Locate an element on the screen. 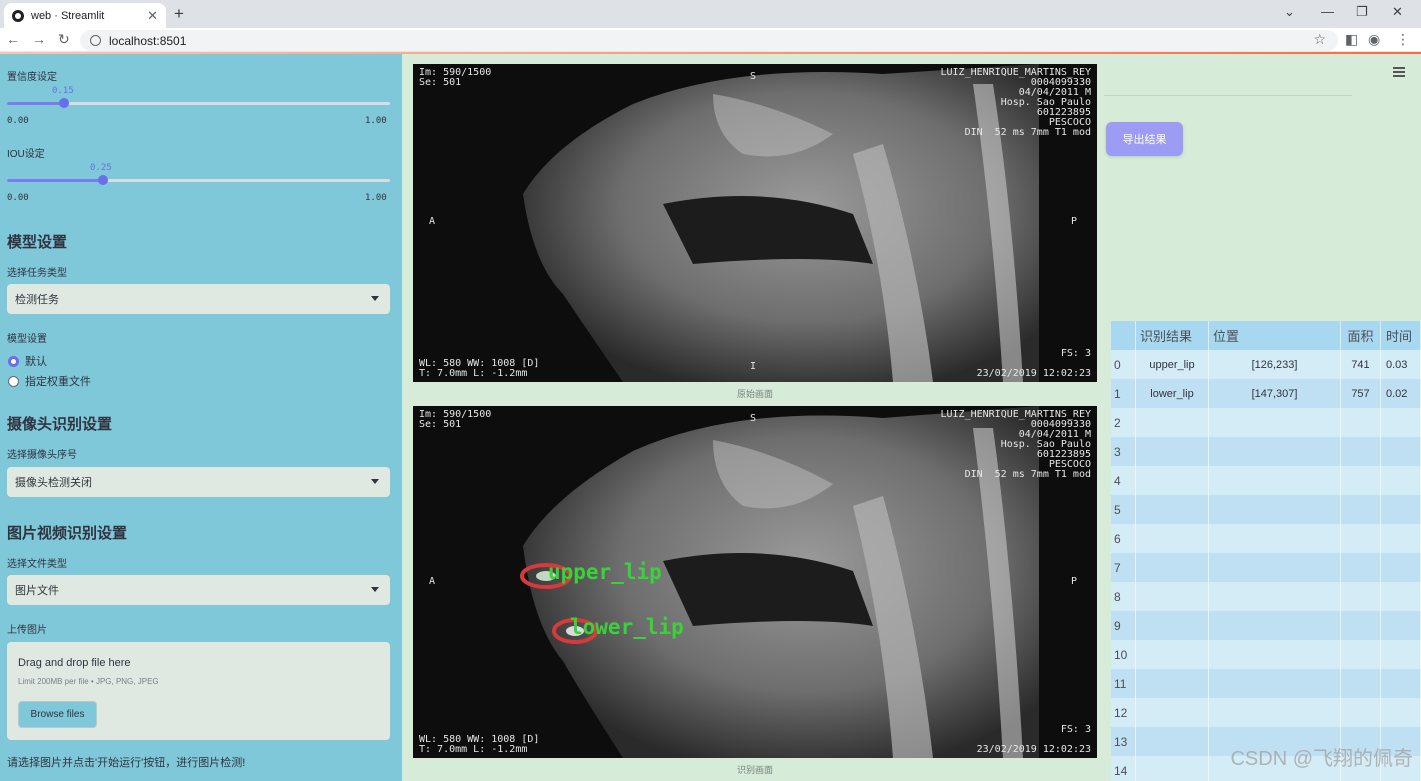 This screenshot has height=781, width=1421. radio-button is located at coordinates (13, 381).